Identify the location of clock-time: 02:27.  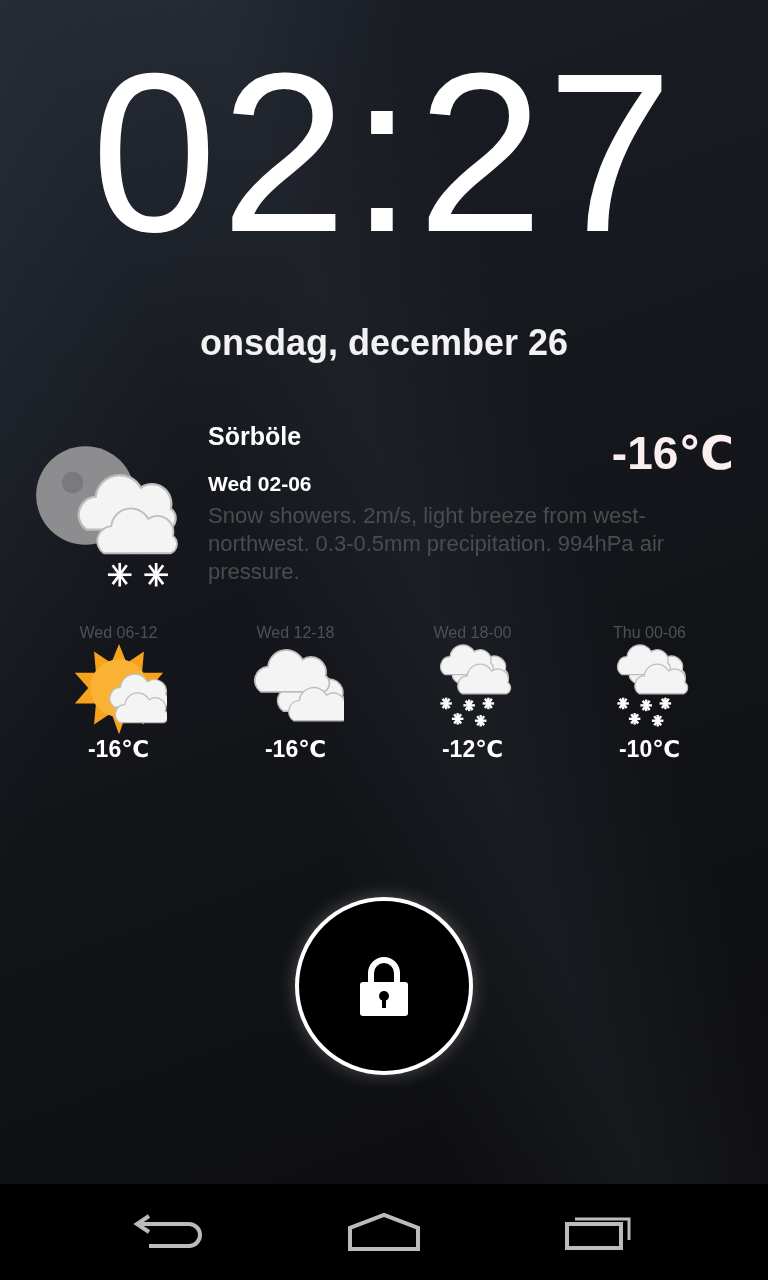
(384, 156).